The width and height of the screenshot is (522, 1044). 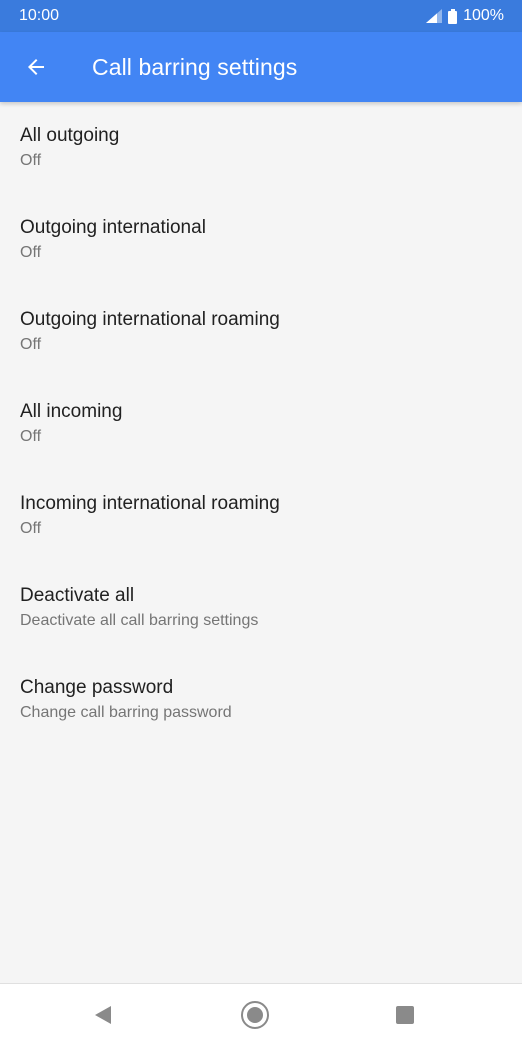 I want to click on battery-icon, so click(x=453, y=16).